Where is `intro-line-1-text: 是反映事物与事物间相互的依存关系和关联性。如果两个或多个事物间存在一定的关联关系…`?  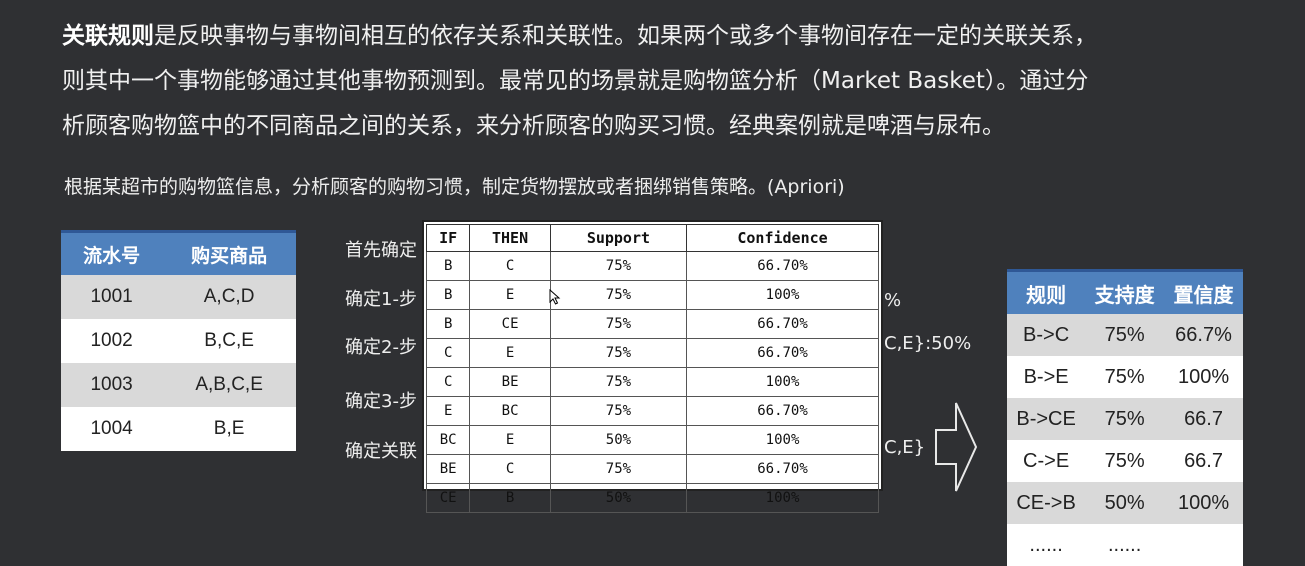 intro-line-1-text: 是反映事物与事物间相互的依存关系和关联性。如果两个或多个事物间存在一定的关联关系… is located at coordinates (625, 36).